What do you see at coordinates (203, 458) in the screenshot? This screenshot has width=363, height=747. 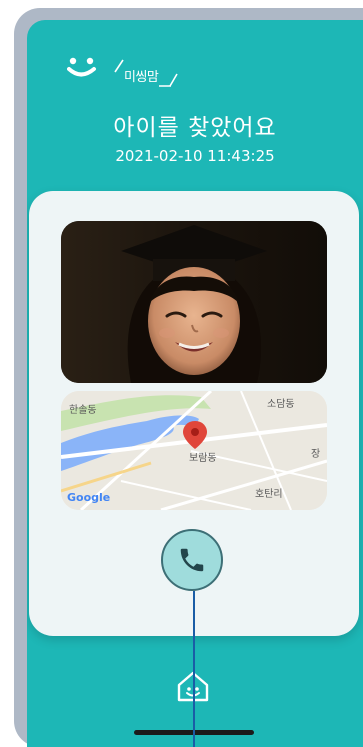 I see `map-label-boram: 보람동` at bounding box center [203, 458].